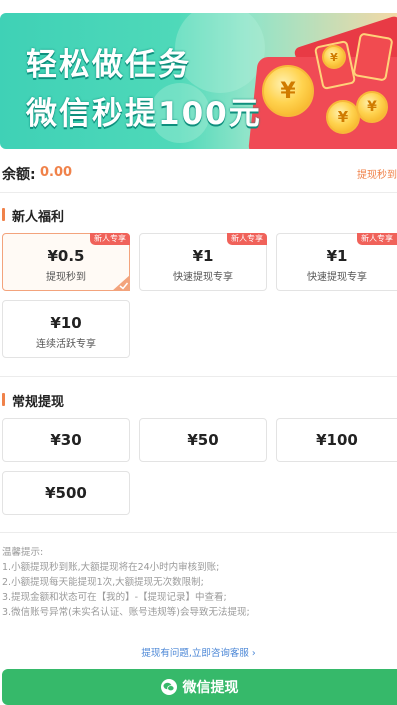 This screenshot has height=705, width=397. Describe the element at coordinates (377, 173) in the screenshot. I see `instant-withdraw-link: 提现秒到` at that location.